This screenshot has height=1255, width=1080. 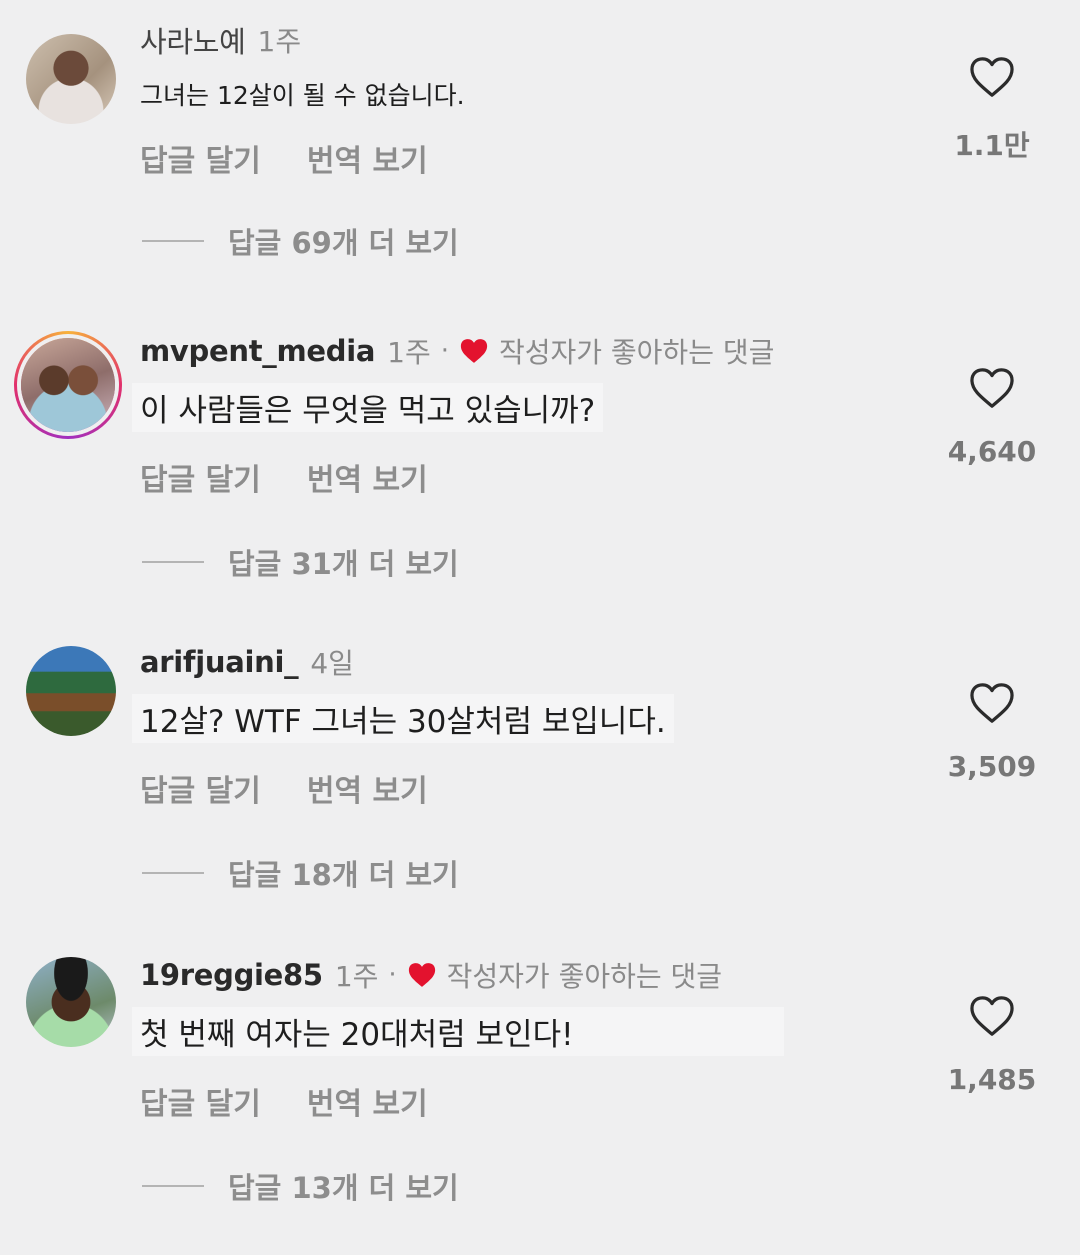 I want to click on avatar-story-ring, so click(x=68, y=385).